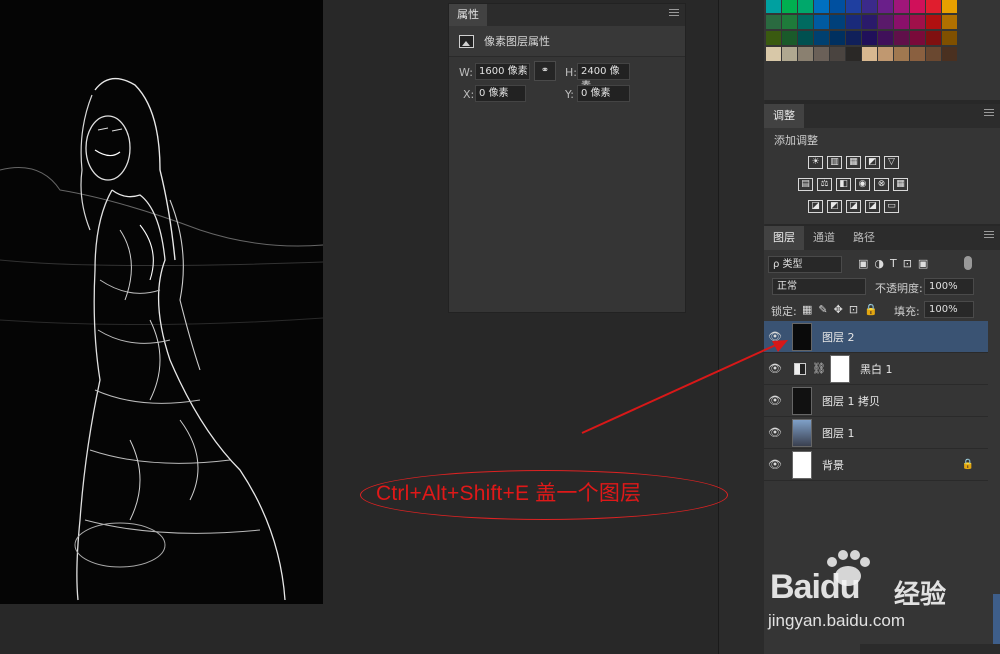  I want to click on scrollbar, so click(996, 619).